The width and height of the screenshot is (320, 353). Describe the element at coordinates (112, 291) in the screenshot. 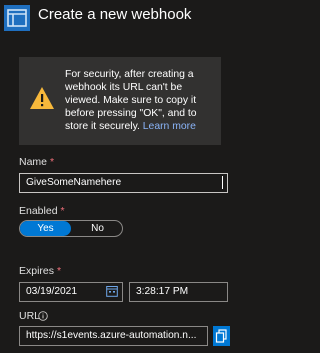

I see `calendar-icon` at that location.